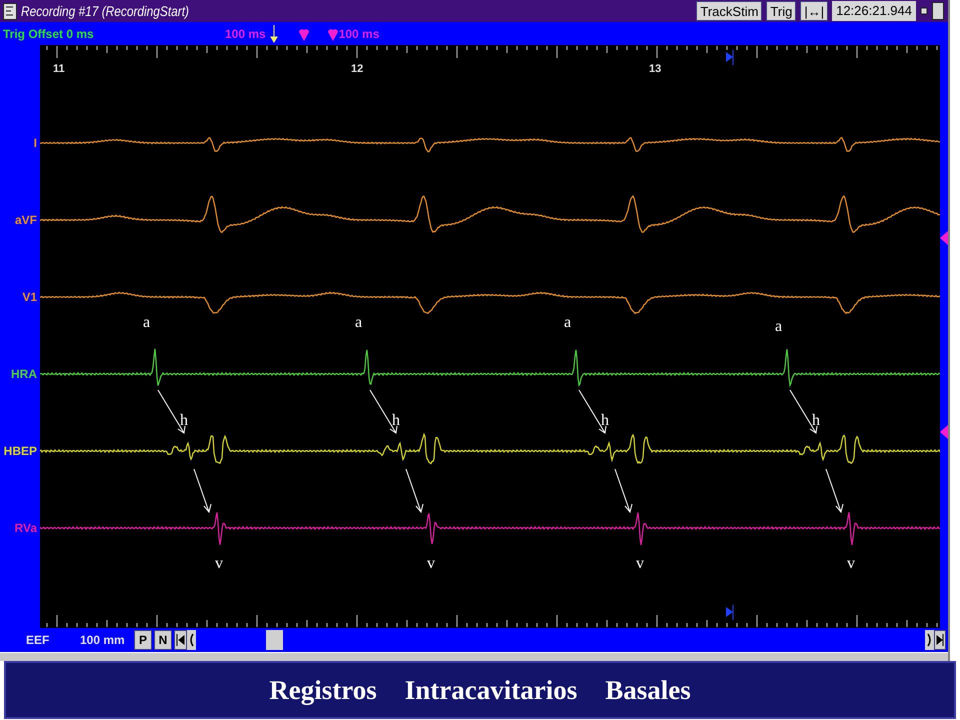 The height and width of the screenshot is (720, 960). What do you see at coordinates (10, 11) in the screenshot?
I see `app-icon` at bounding box center [10, 11].